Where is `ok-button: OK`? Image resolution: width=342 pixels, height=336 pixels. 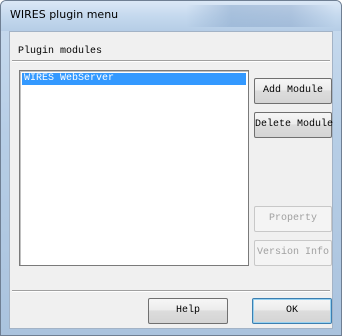
ok-button: OK is located at coordinates (292, 311).